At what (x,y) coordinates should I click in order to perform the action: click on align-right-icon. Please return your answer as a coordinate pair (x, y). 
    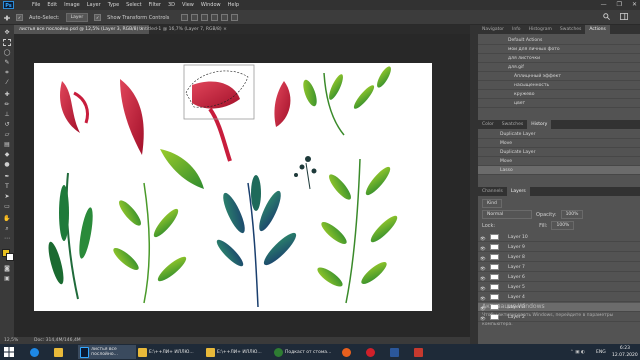
    Looking at the image, I should click on (235, 17).